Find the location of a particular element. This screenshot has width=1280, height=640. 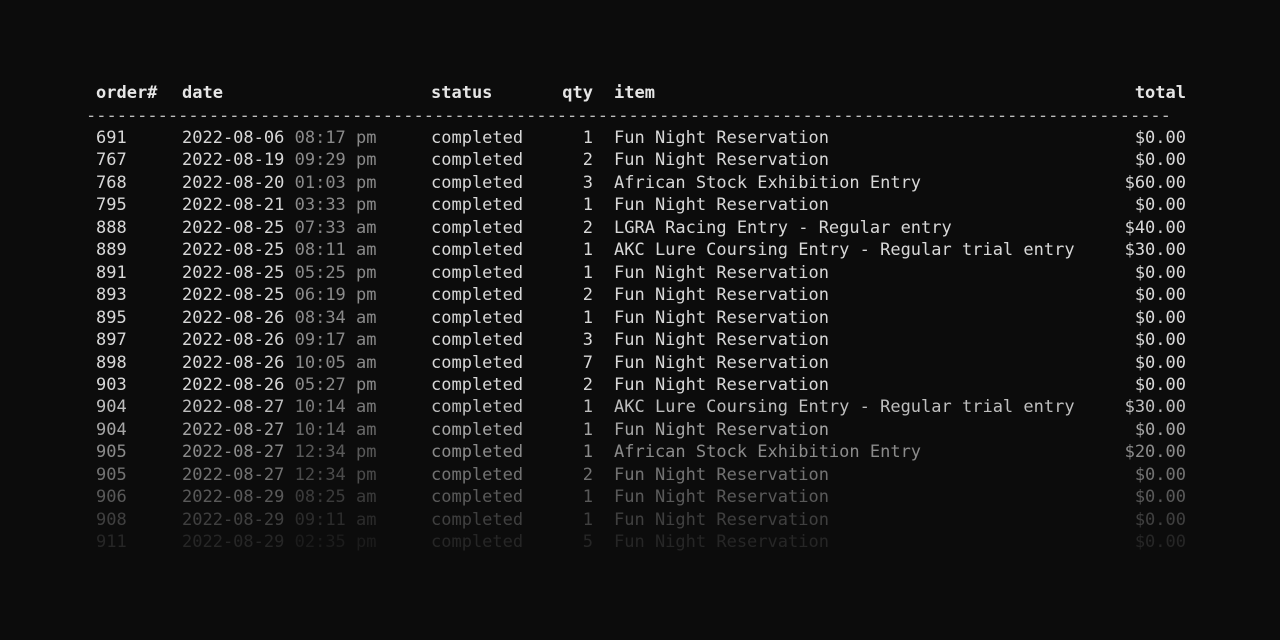

cell-order: 906 is located at coordinates (111, 497).